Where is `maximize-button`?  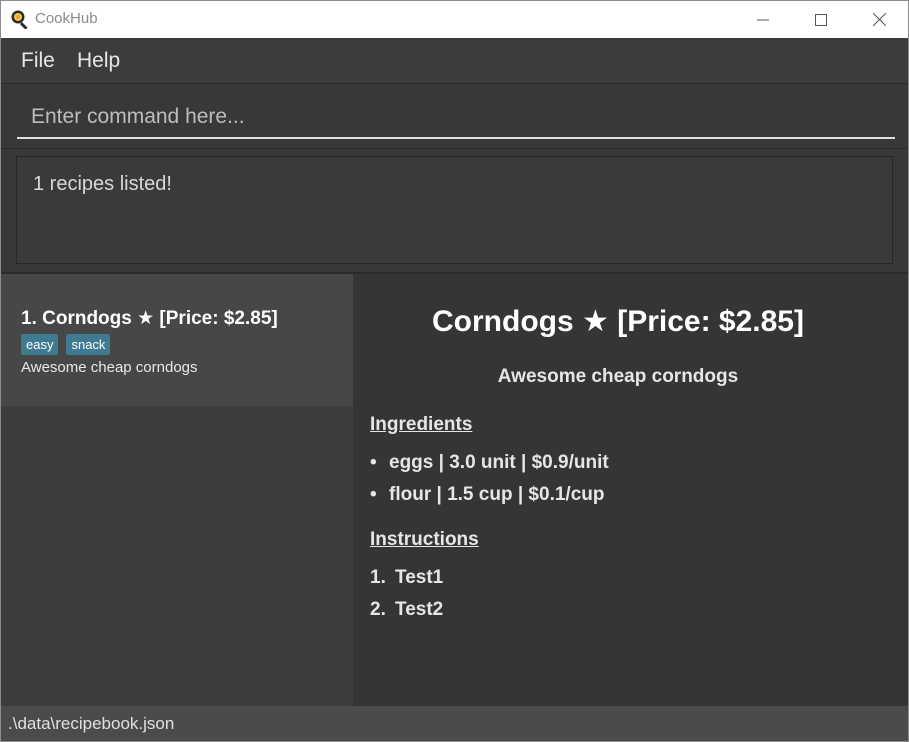 maximize-button is located at coordinates (821, 19).